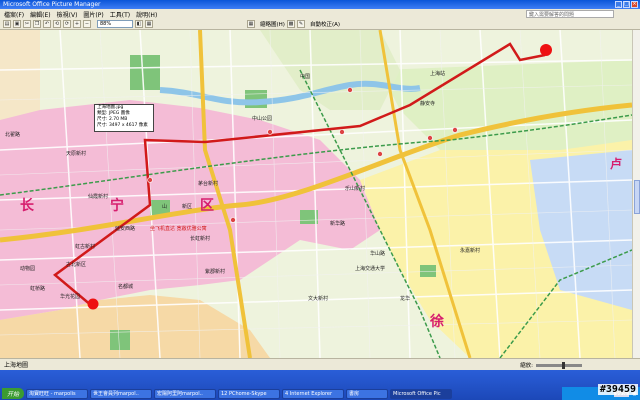  What do you see at coordinates (117, 205) in the screenshot?
I see `district-char-2: 宁` at bounding box center [117, 205].